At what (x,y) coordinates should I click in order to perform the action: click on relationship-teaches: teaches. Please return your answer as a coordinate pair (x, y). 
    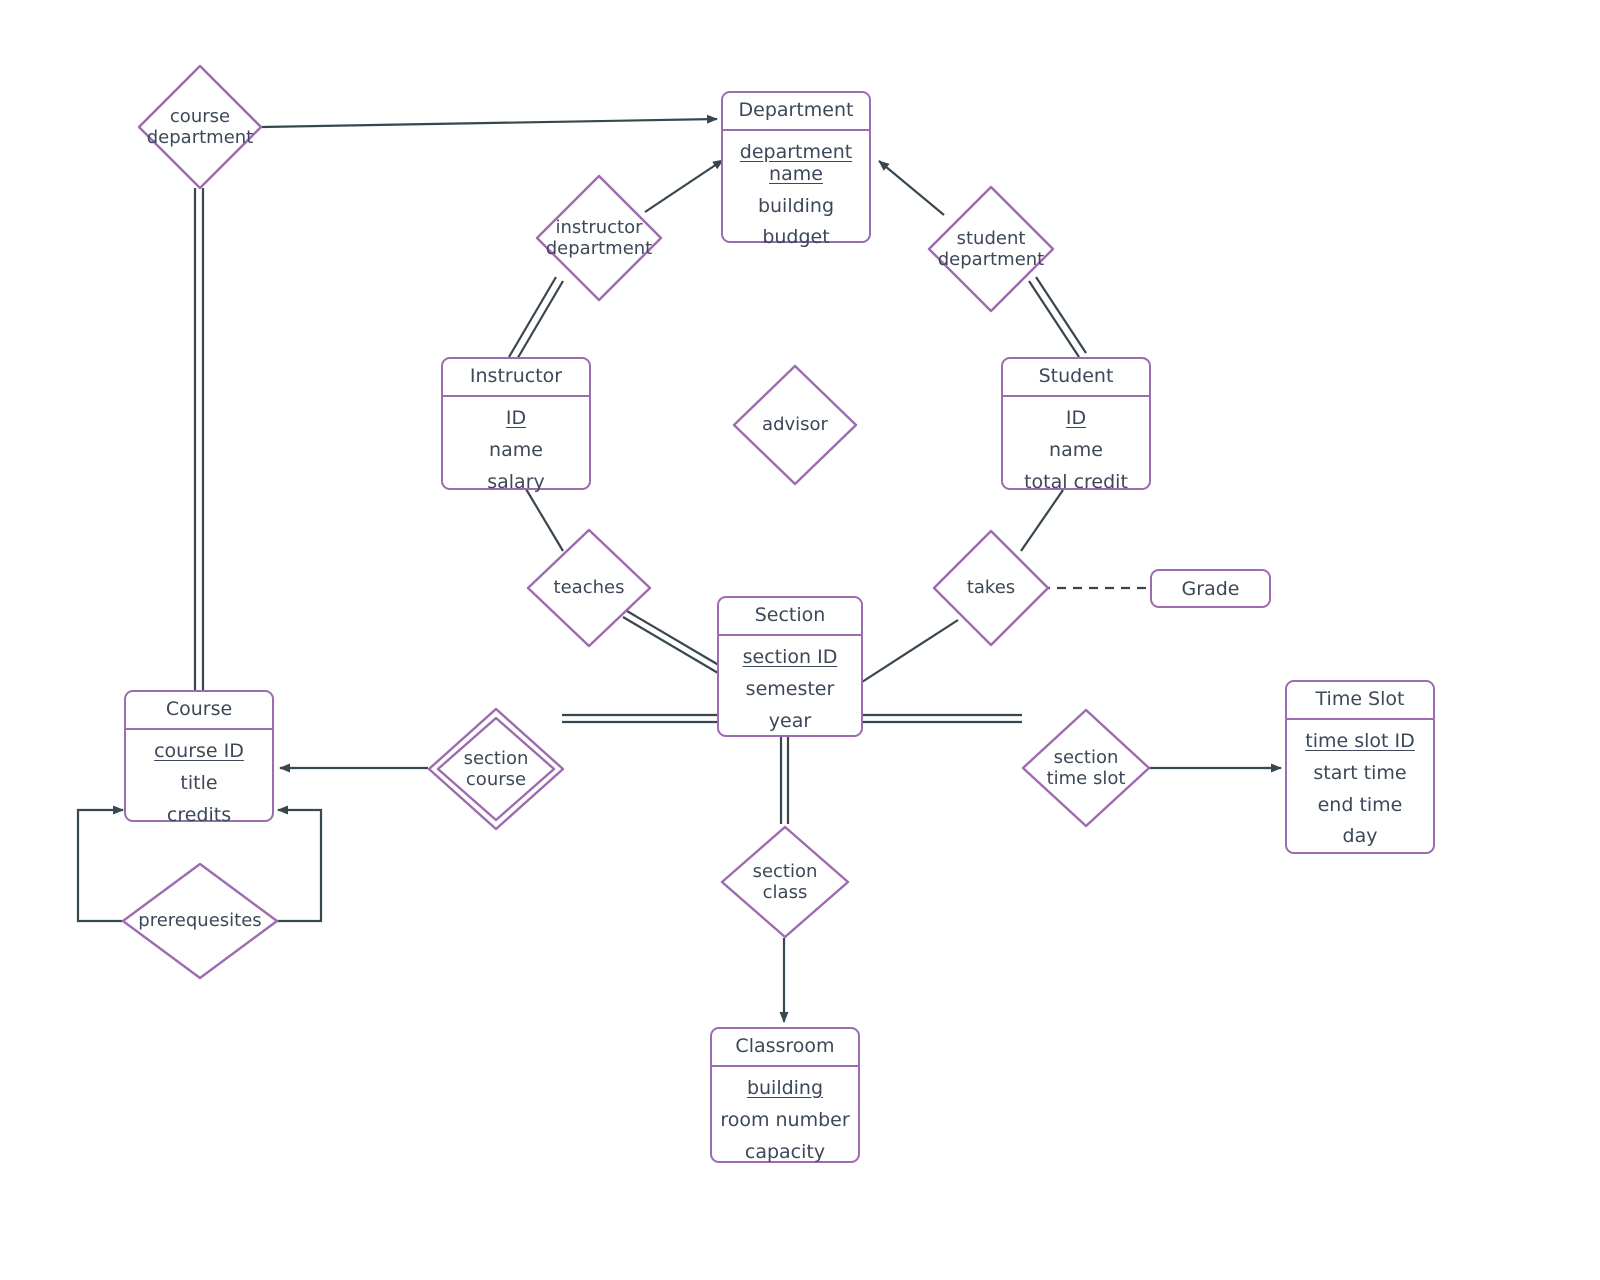
    Looking at the image, I should click on (589, 588).